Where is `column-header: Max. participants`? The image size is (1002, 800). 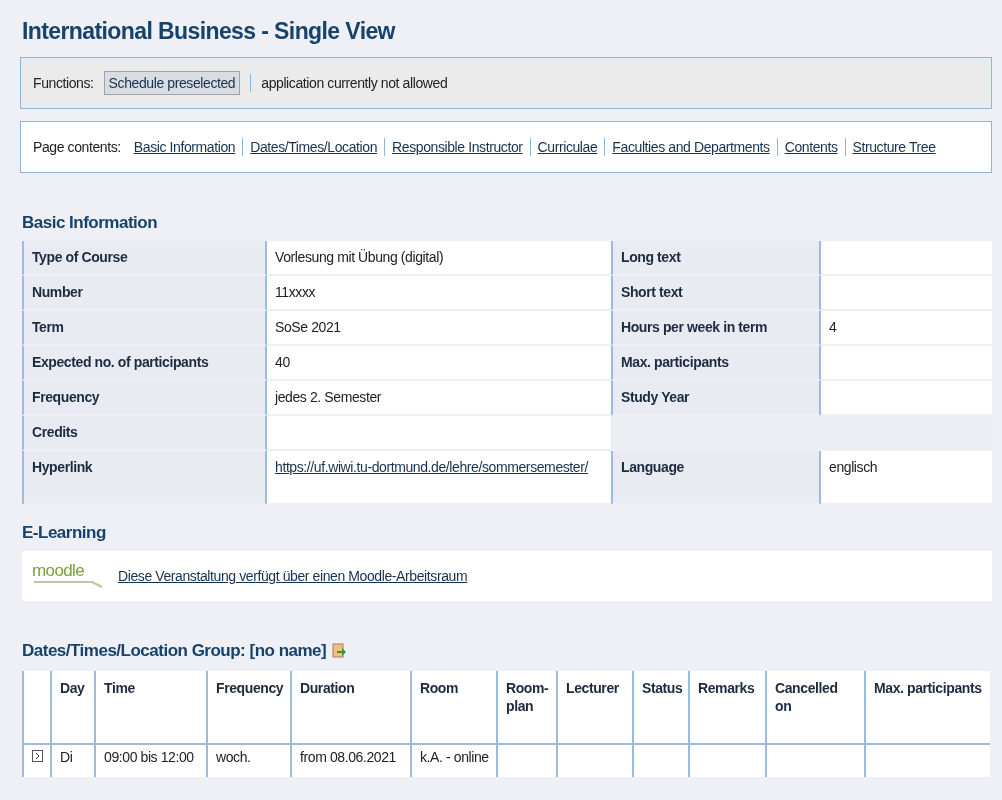
column-header: Max. participants is located at coordinates (927, 708).